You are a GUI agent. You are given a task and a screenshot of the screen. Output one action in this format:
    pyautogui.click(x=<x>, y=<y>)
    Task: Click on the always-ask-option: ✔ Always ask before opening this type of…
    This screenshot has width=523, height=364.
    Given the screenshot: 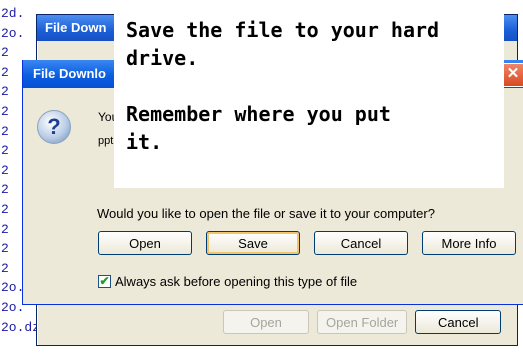 What is the action you would take?
    pyautogui.click(x=227, y=281)
    